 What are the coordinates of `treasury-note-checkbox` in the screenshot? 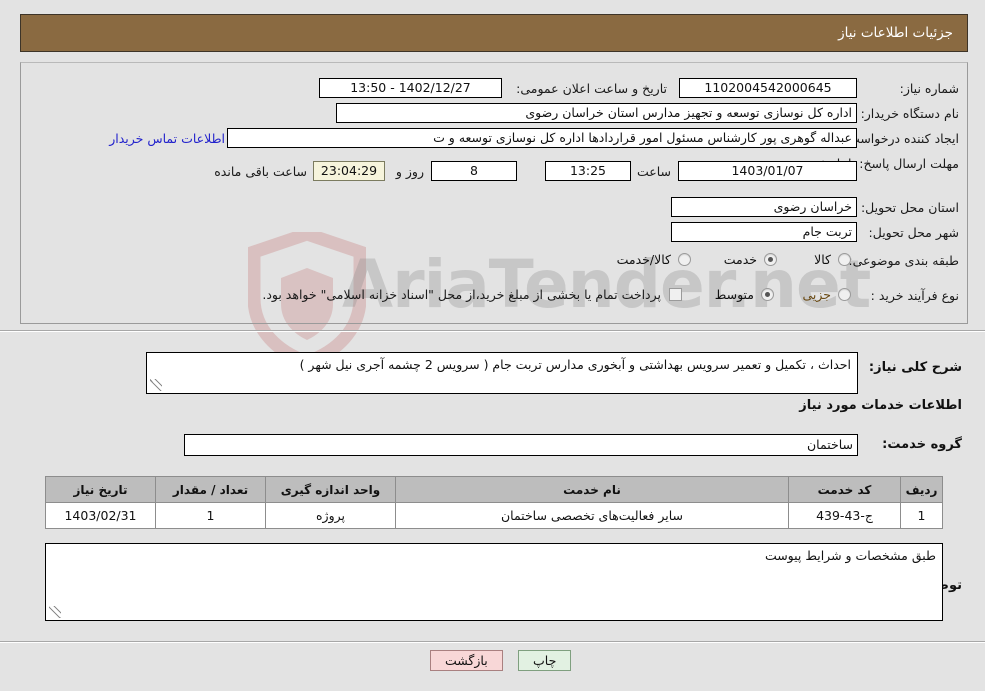 It's located at (675, 294).